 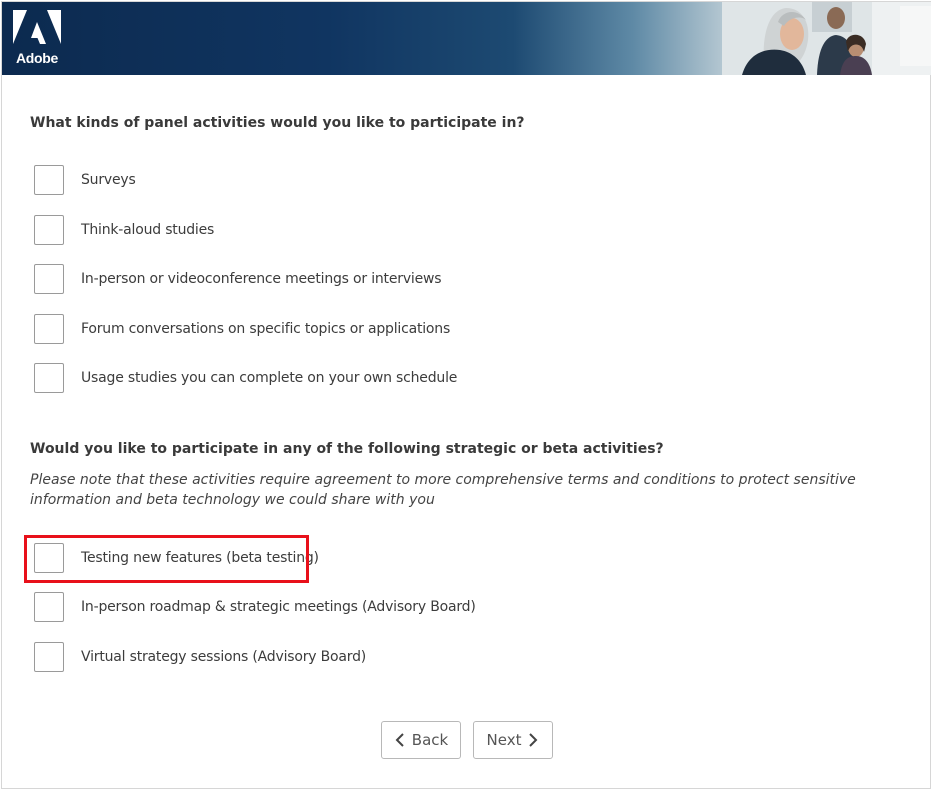 What do you see at coordinates (37, 58) in the screenshot?
I see `brand-name: Adobe` at bounding box center [37, 58].